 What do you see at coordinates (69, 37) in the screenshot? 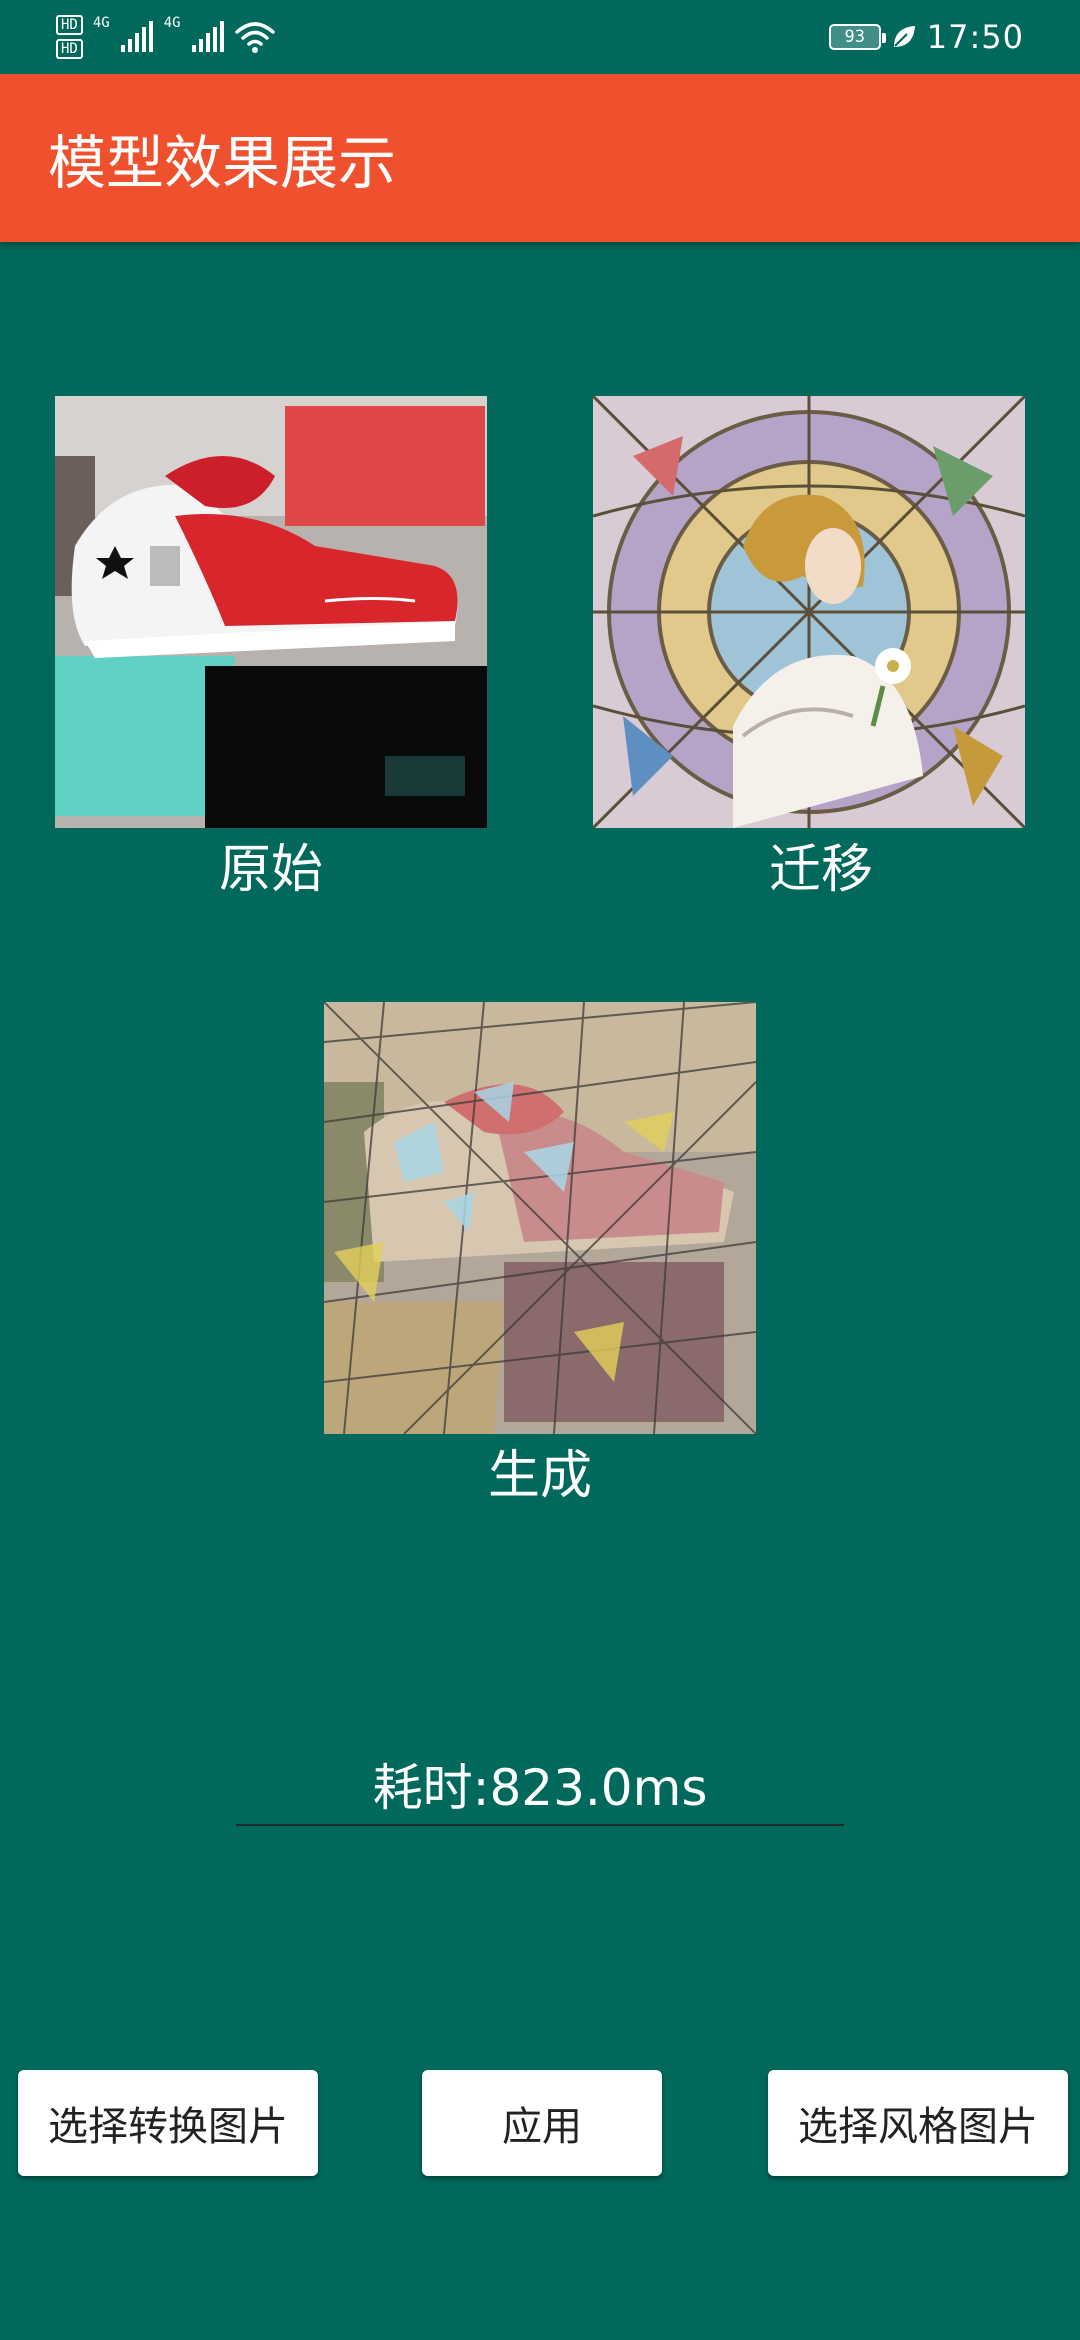
I see `hd-indicators: HD HD` at bounding box center [69, 37].